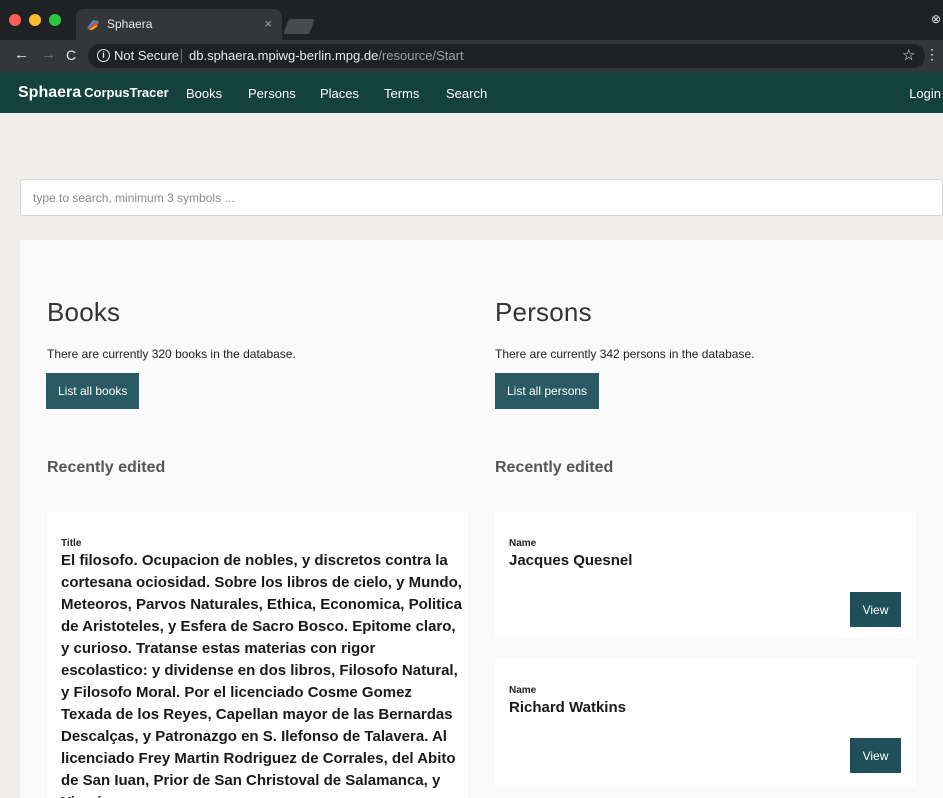 This screenshot has width=943, height=798. I want to click on browser-tab-strip: Sphaera × ⊗, so click(471, 20).